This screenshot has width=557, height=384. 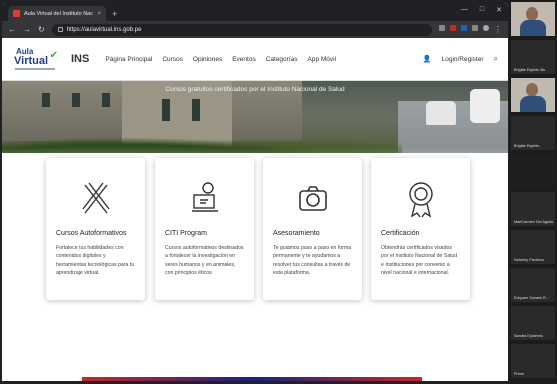 I want to click on nav-events: Eventos, so click(x=244, y=59).